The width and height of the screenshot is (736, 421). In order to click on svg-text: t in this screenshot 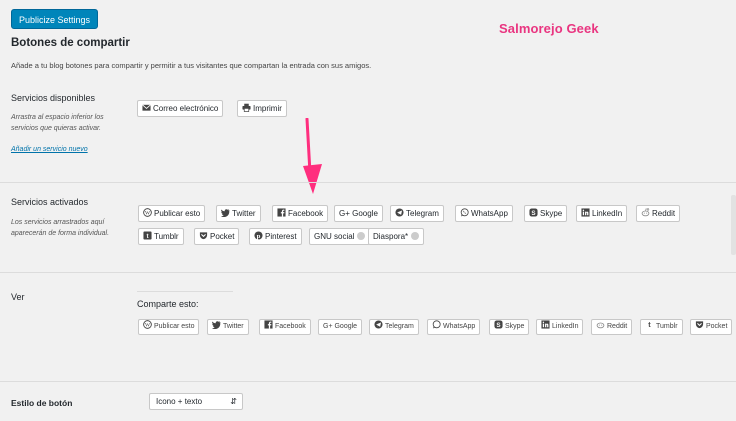, I will do `click(649, 324)`.